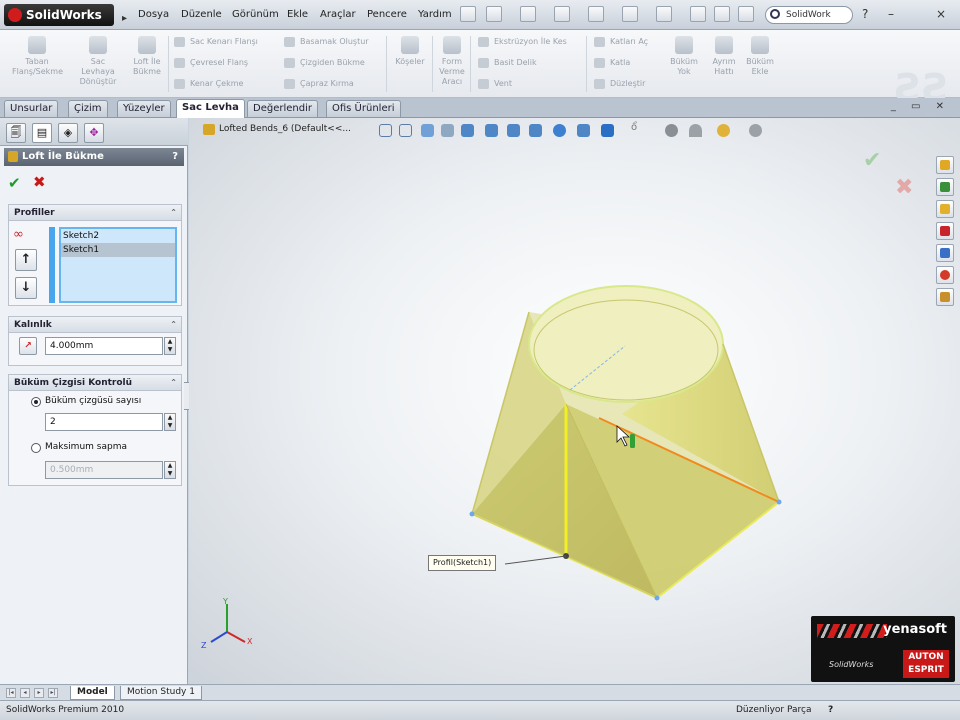  I want to click on solidworks-logo: SolidWorks ▸, so click(65, 15).